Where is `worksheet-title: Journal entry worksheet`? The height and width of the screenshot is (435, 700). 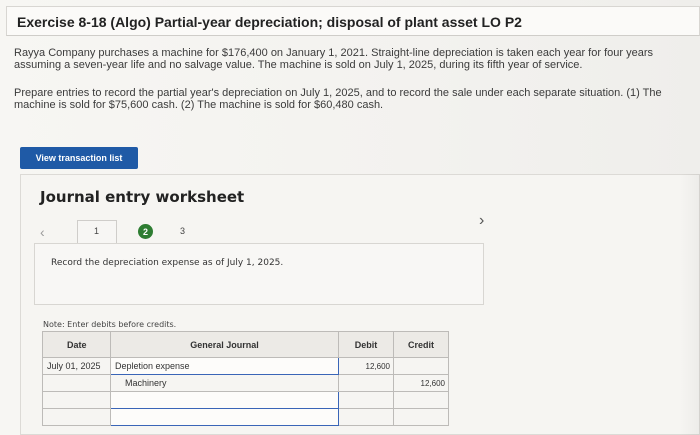 worksheet-title: Journal entry worksheet is located at coordinates (142, 197).